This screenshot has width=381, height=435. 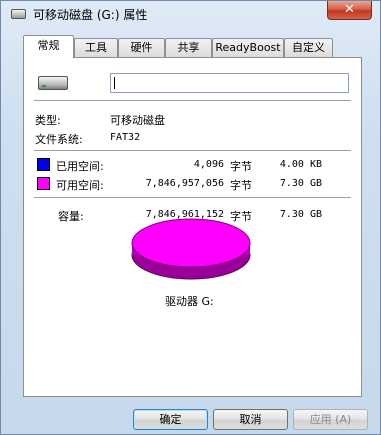 I want to click on type-value: 可移动磁盘, so click(x=137, y=120).